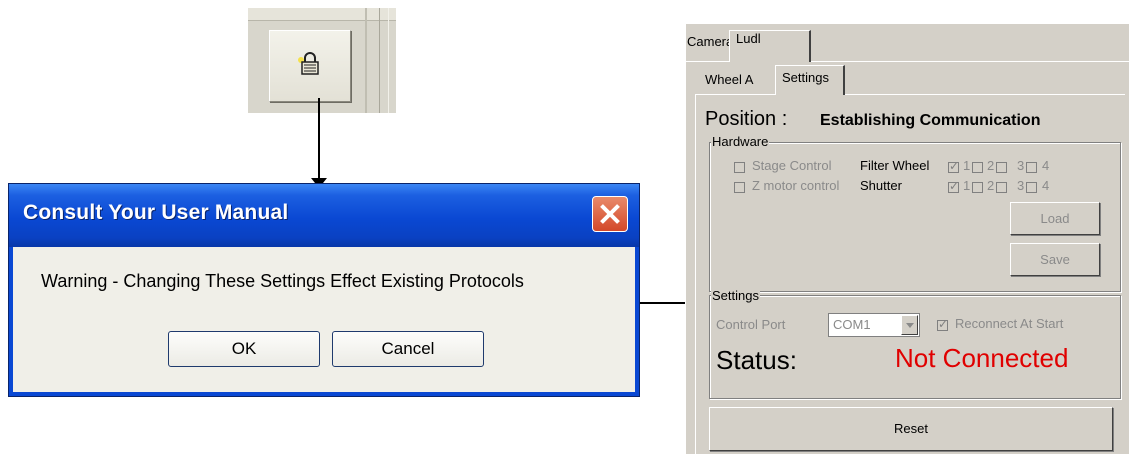  Describe the element at coordinates (967, 165) in the screenshot. I see `filter-wheel-number: 1` at that location.